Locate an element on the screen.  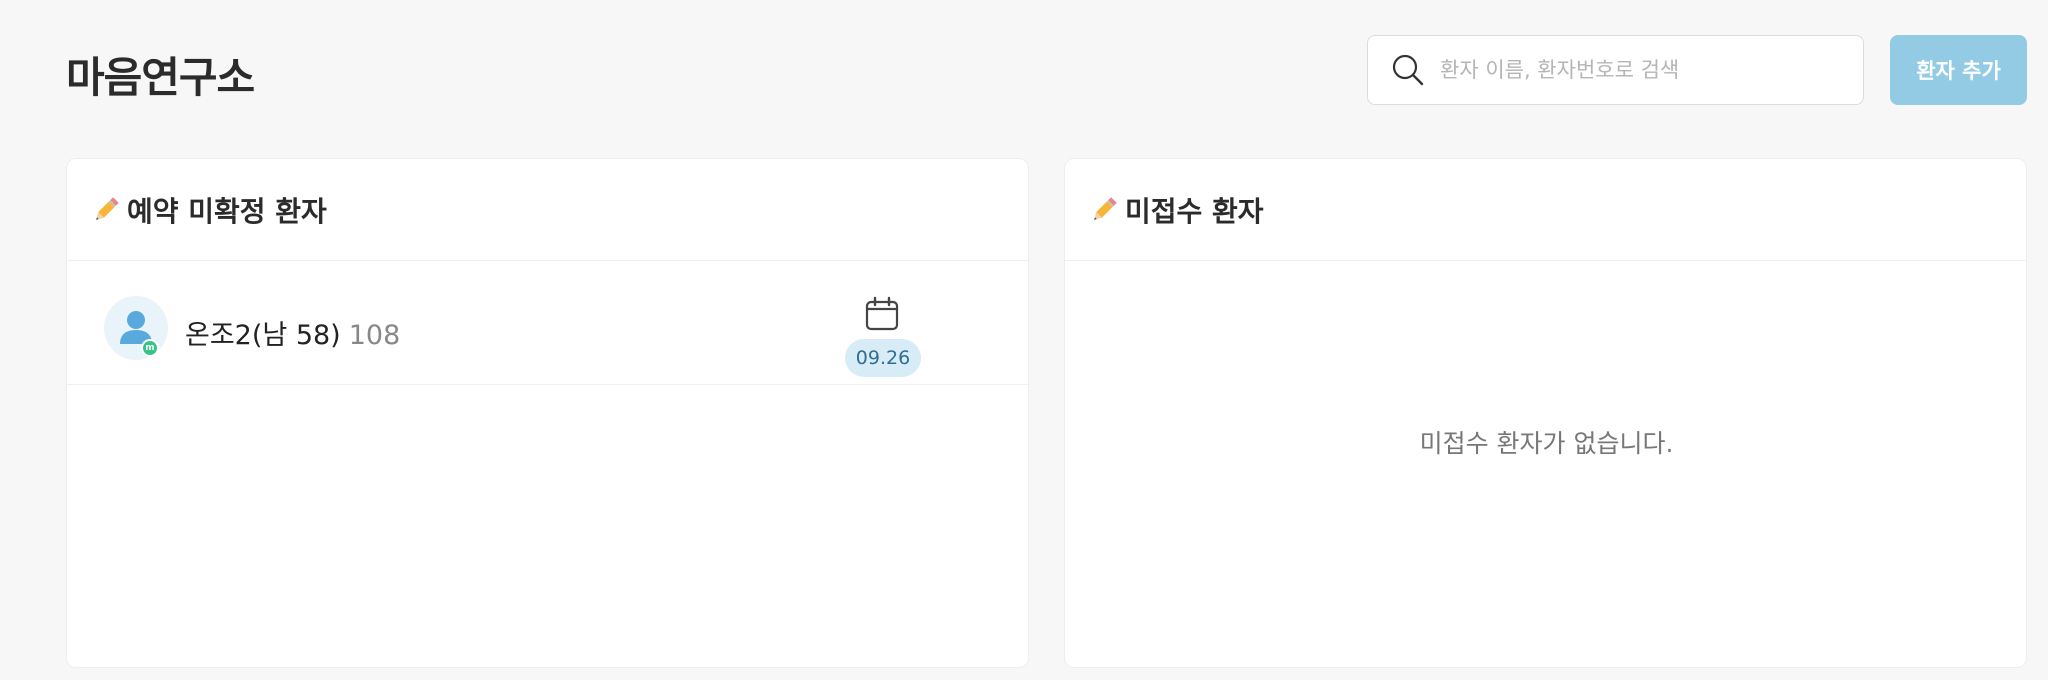
search-input is located at coordinates (1640, 70).